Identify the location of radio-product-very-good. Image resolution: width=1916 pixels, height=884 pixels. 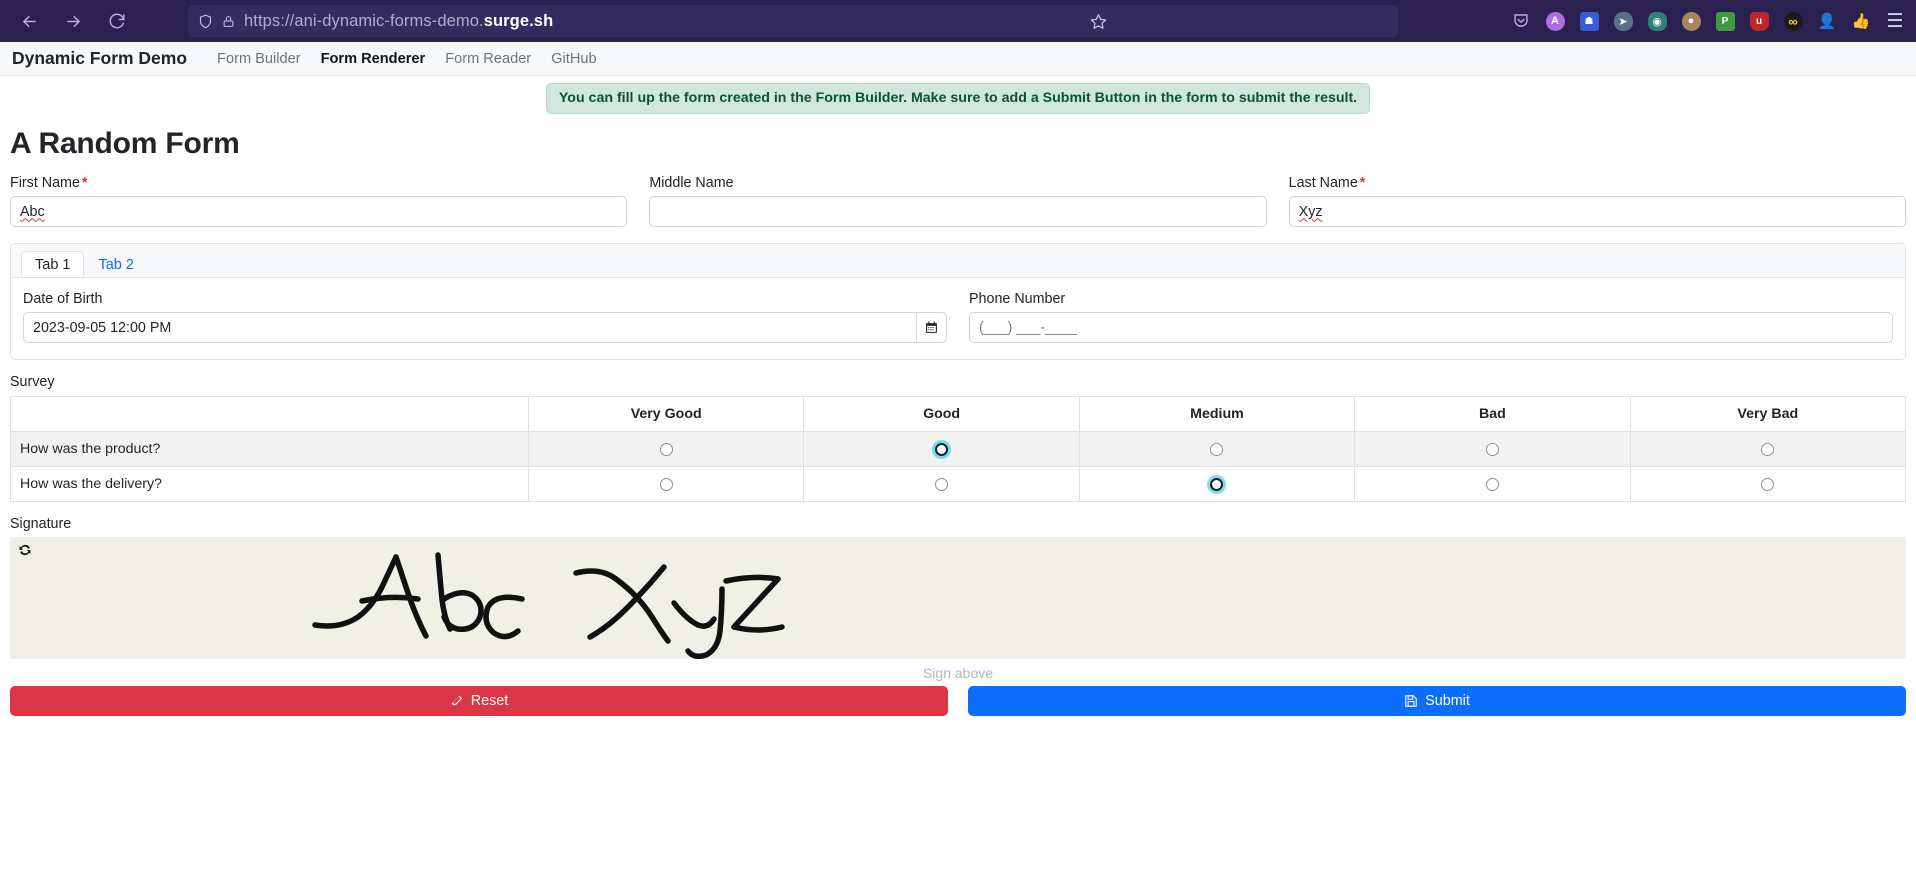
(666, 449).